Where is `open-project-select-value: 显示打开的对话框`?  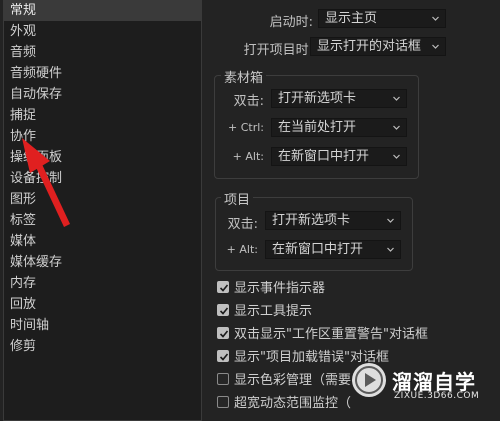 open-project-select-value: 显示打开的对话框 is located at coordinates (369, 46).